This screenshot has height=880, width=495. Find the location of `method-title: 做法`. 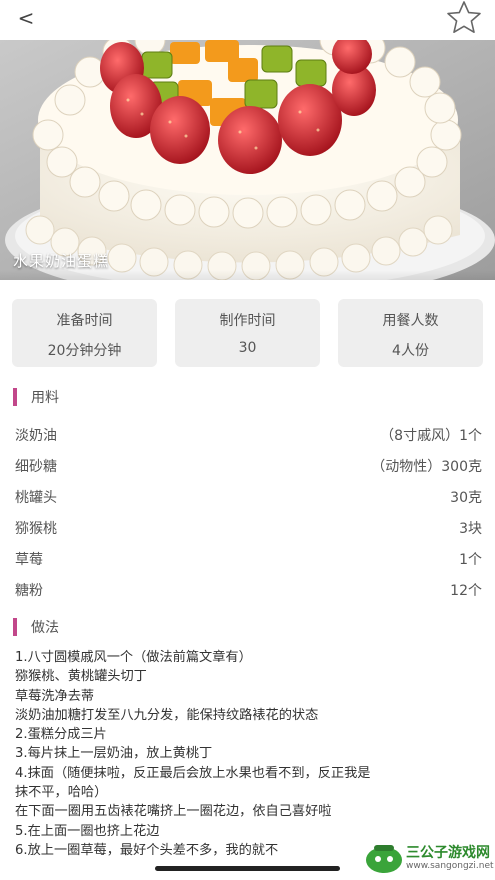

method-title: 做法 is located at coordinates (45, 628).